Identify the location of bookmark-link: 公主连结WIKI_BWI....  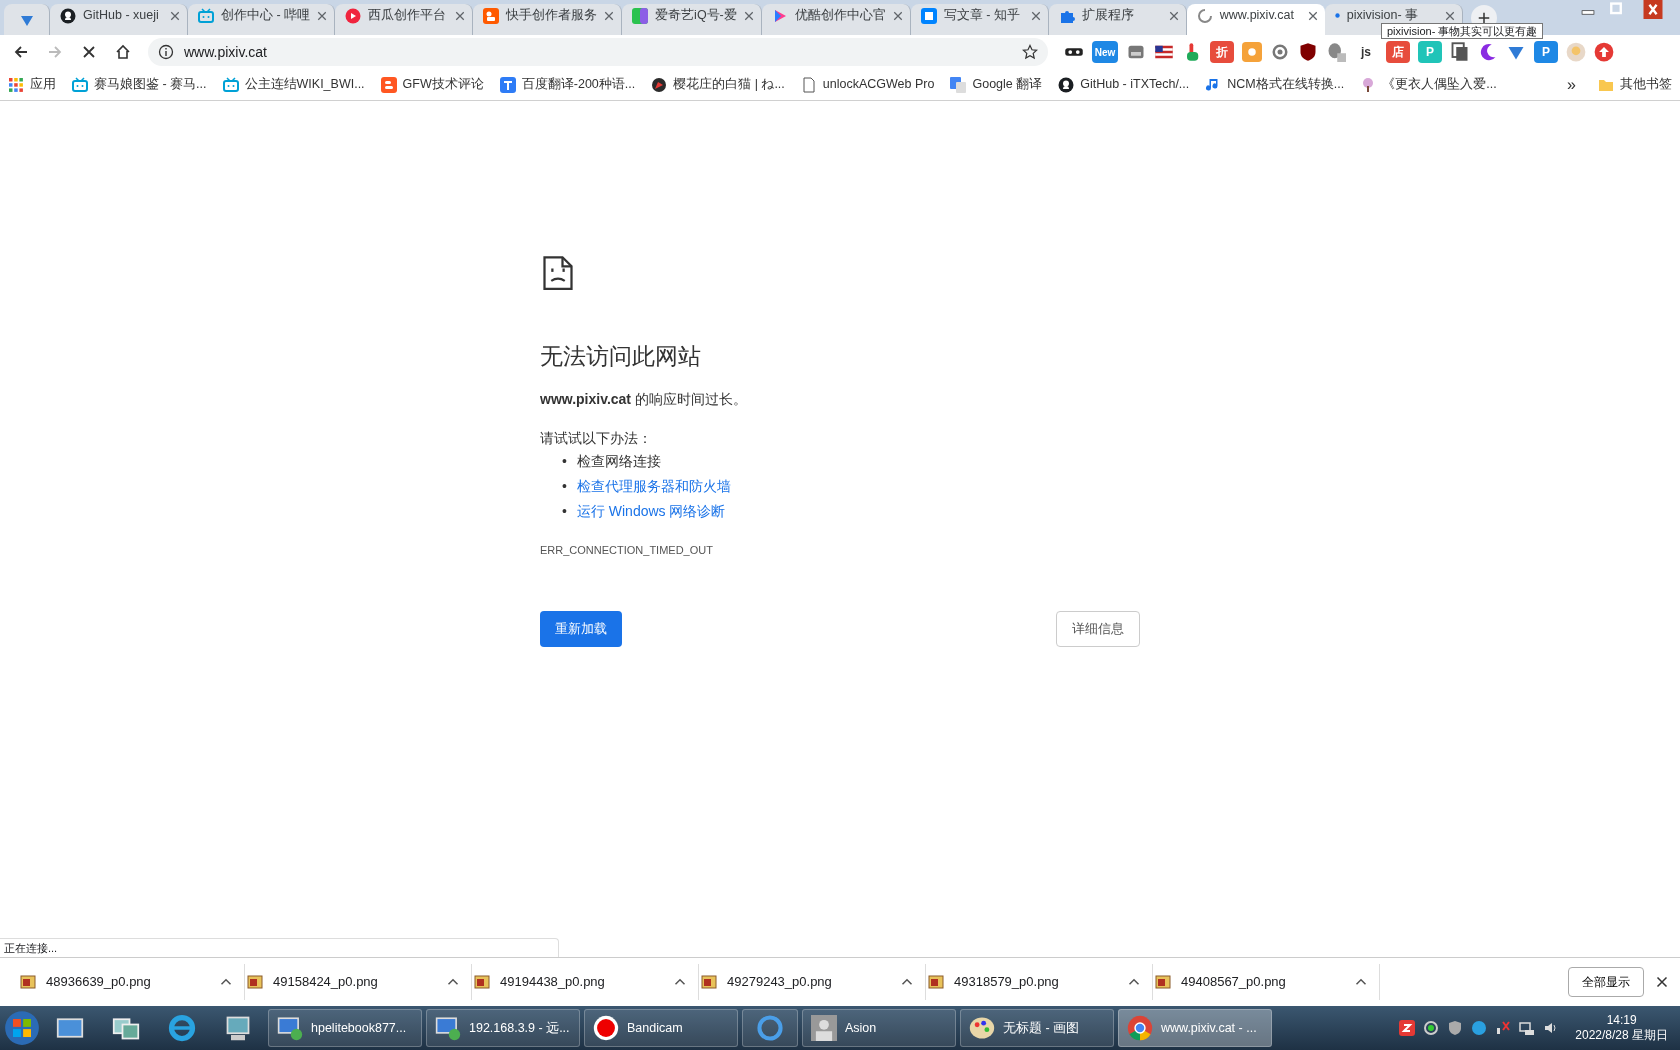
(304, 84).